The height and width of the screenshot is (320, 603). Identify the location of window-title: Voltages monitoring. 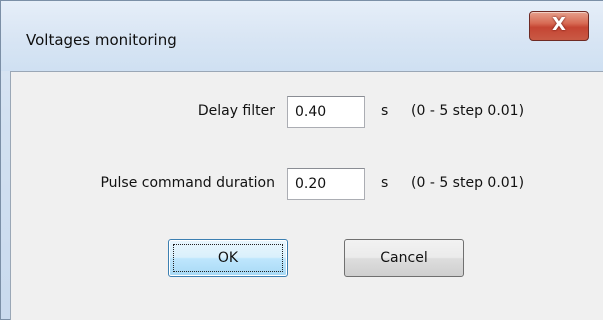
(101, 40).